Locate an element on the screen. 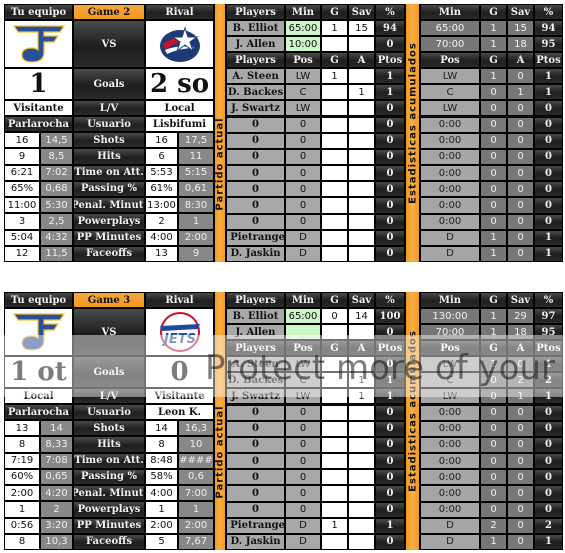 The height and width of the screenshot is (553, 565). cumulative-skater-header-a: A is located at coordinates (520, 348).